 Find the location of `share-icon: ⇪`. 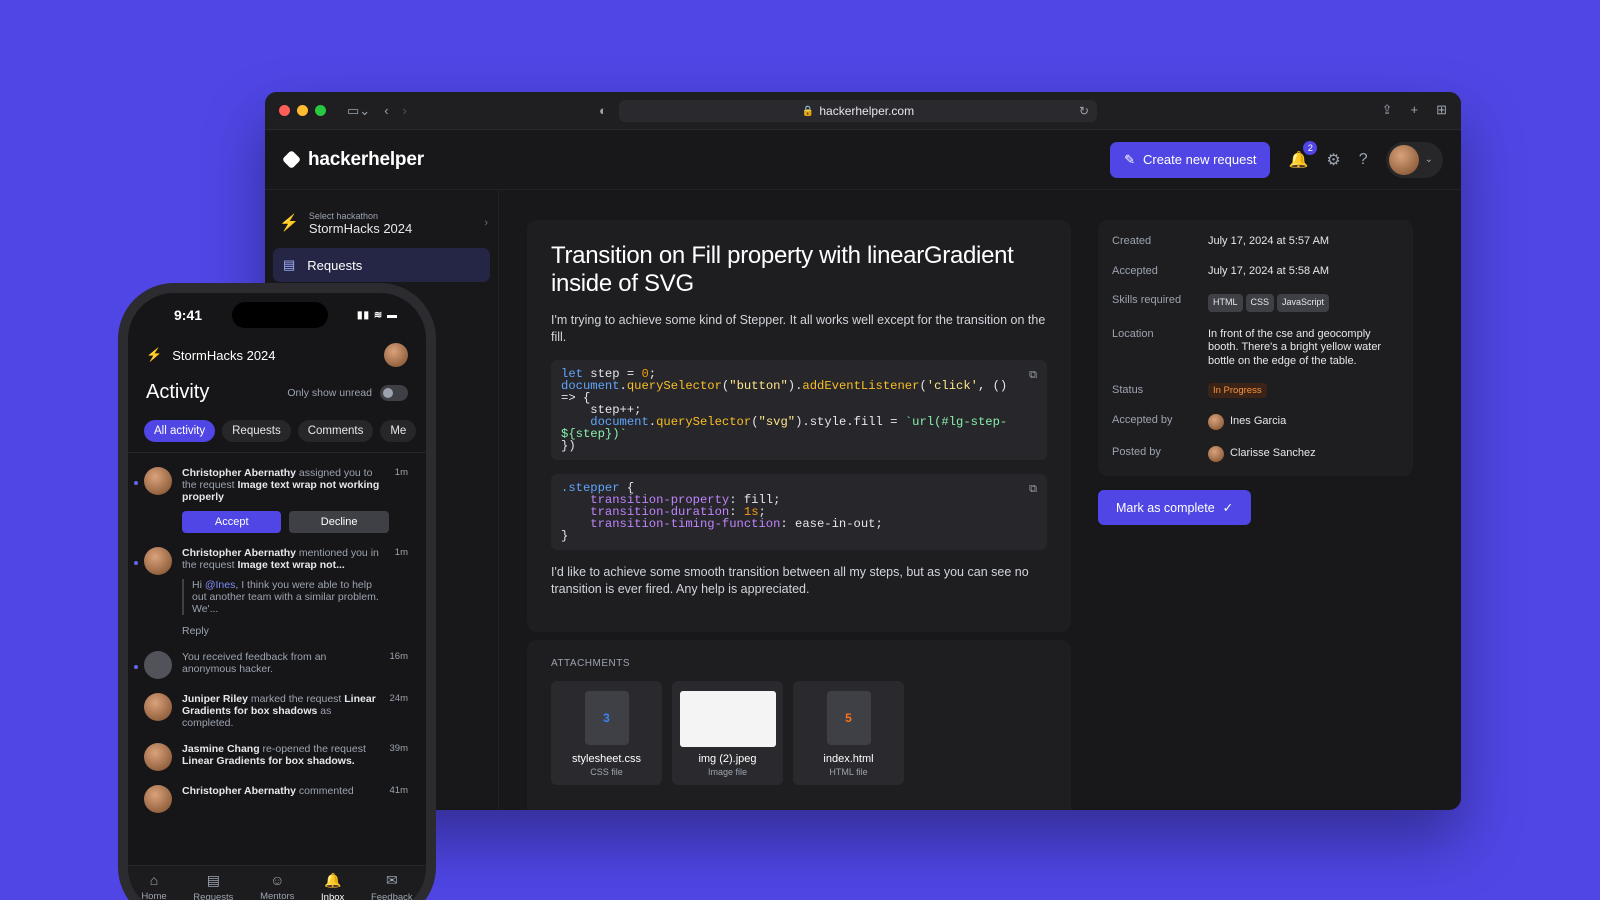

share-icon: ⇪ is located at coordinates (1387, 110).